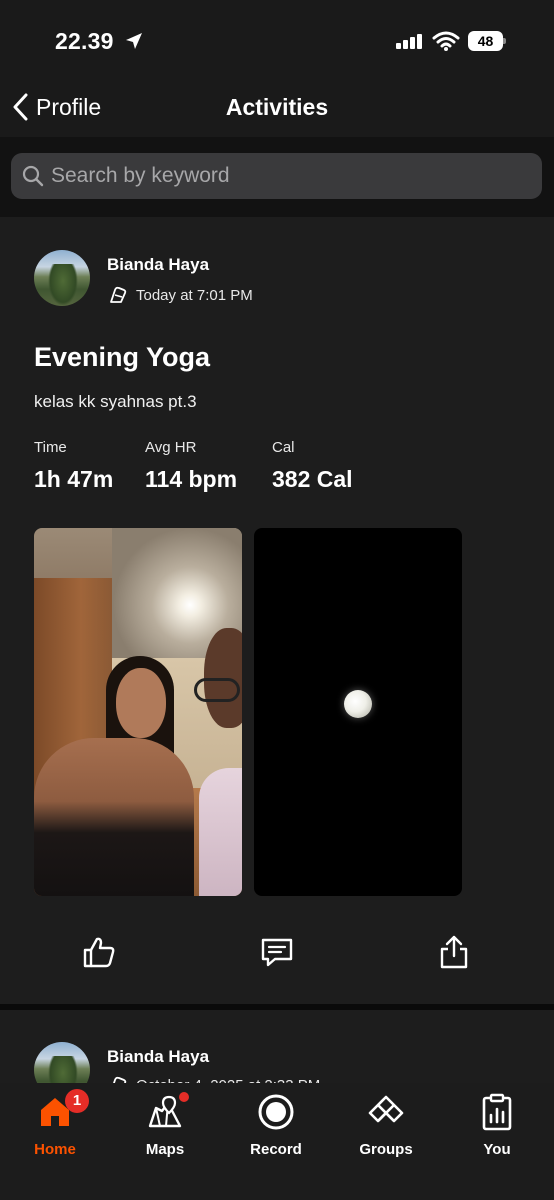 This screenshot has height=1200, width=554. What do you see at coordinates (283, 447) in the screenshot?
I see `stat-label: Cal` at bounding box center [283, 447].